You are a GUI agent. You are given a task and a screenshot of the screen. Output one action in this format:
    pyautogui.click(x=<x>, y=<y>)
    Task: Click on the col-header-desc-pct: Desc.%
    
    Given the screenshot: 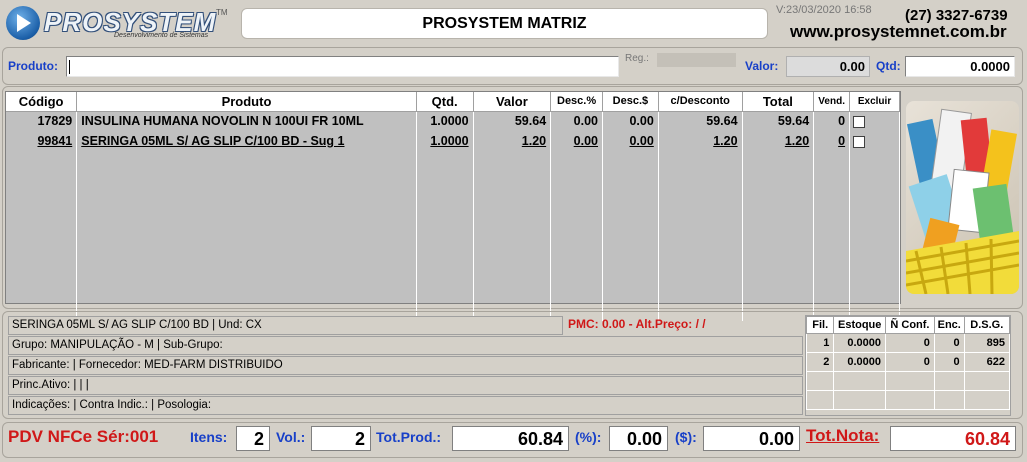 What is the action you would take?
    pyautogui.click(x=577, y=102)
    